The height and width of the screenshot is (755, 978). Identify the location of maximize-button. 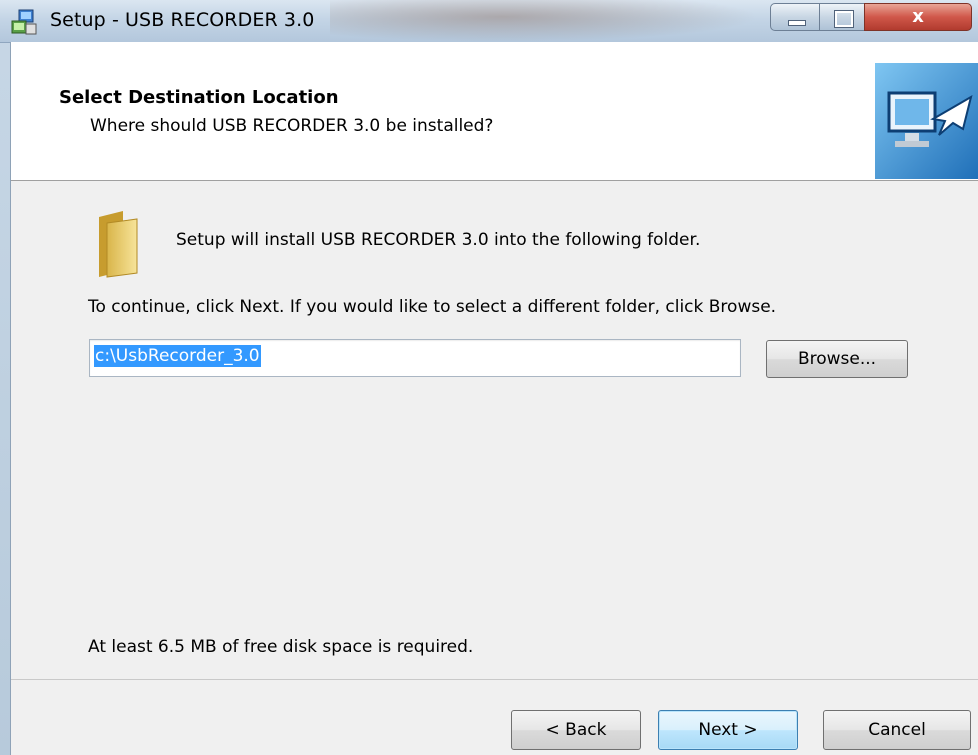
(842, 17).